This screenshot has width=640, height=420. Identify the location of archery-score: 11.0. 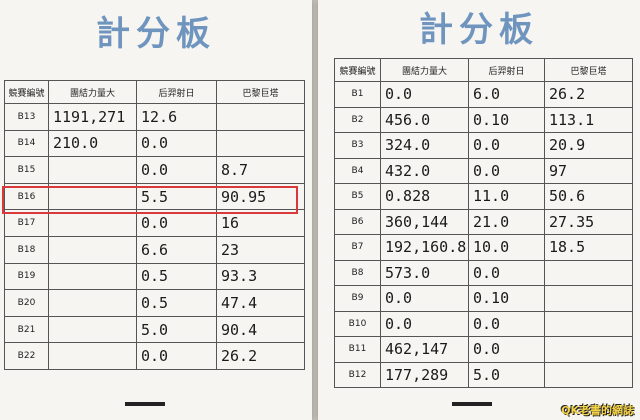
(506, 196).